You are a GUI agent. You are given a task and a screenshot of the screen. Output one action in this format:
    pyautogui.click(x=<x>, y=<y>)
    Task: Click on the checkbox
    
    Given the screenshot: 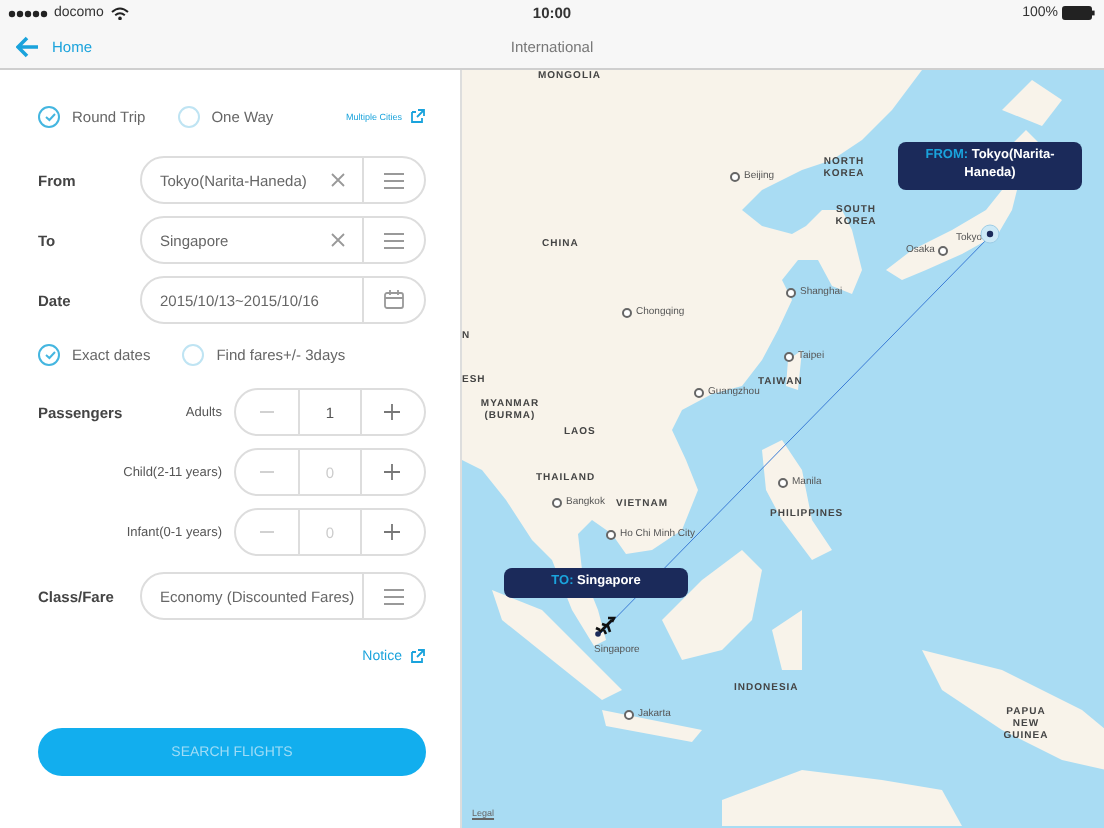 What is the action you would take?
    pyautogui.click(x=49, y=354)
    